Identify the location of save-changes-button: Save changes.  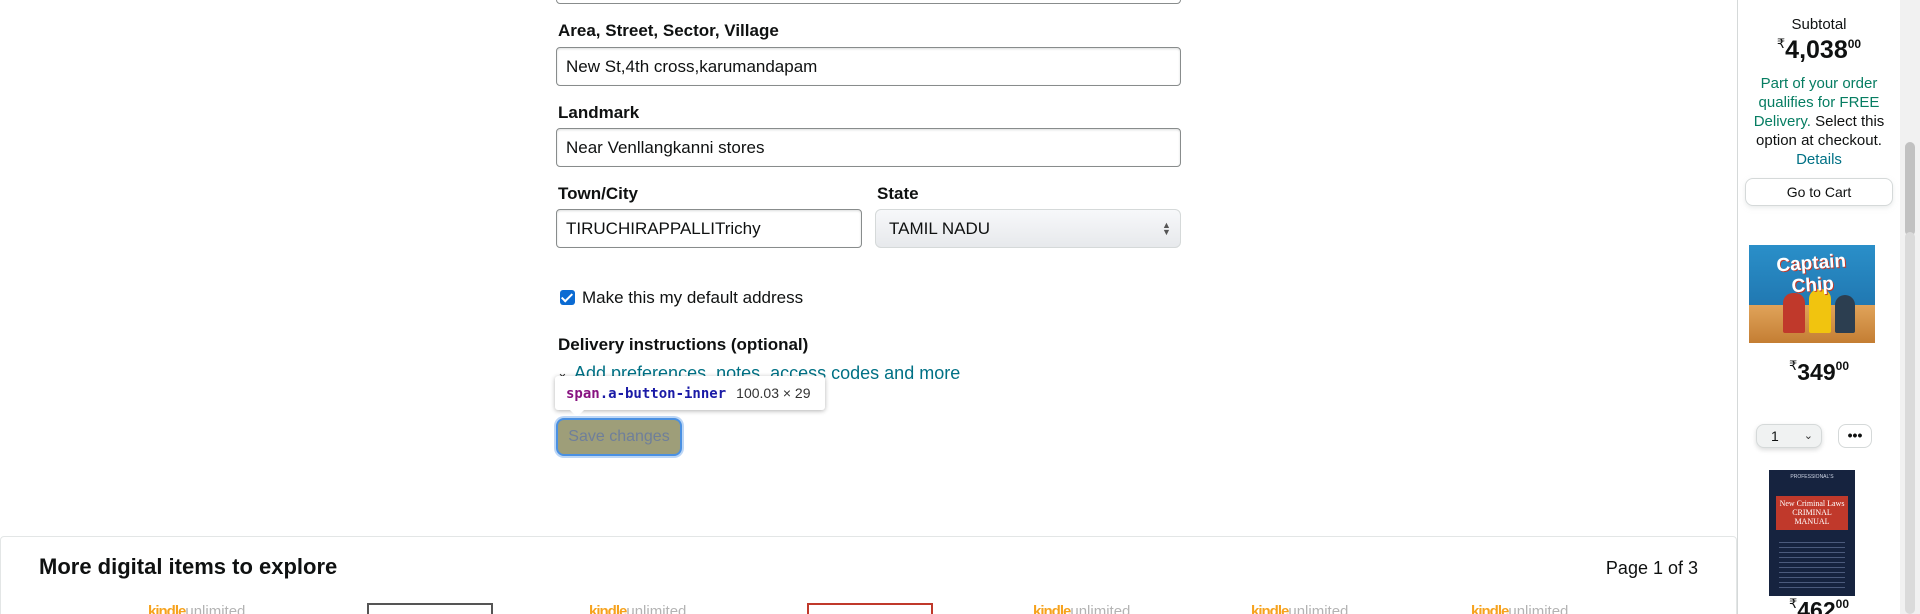
(619, 437).